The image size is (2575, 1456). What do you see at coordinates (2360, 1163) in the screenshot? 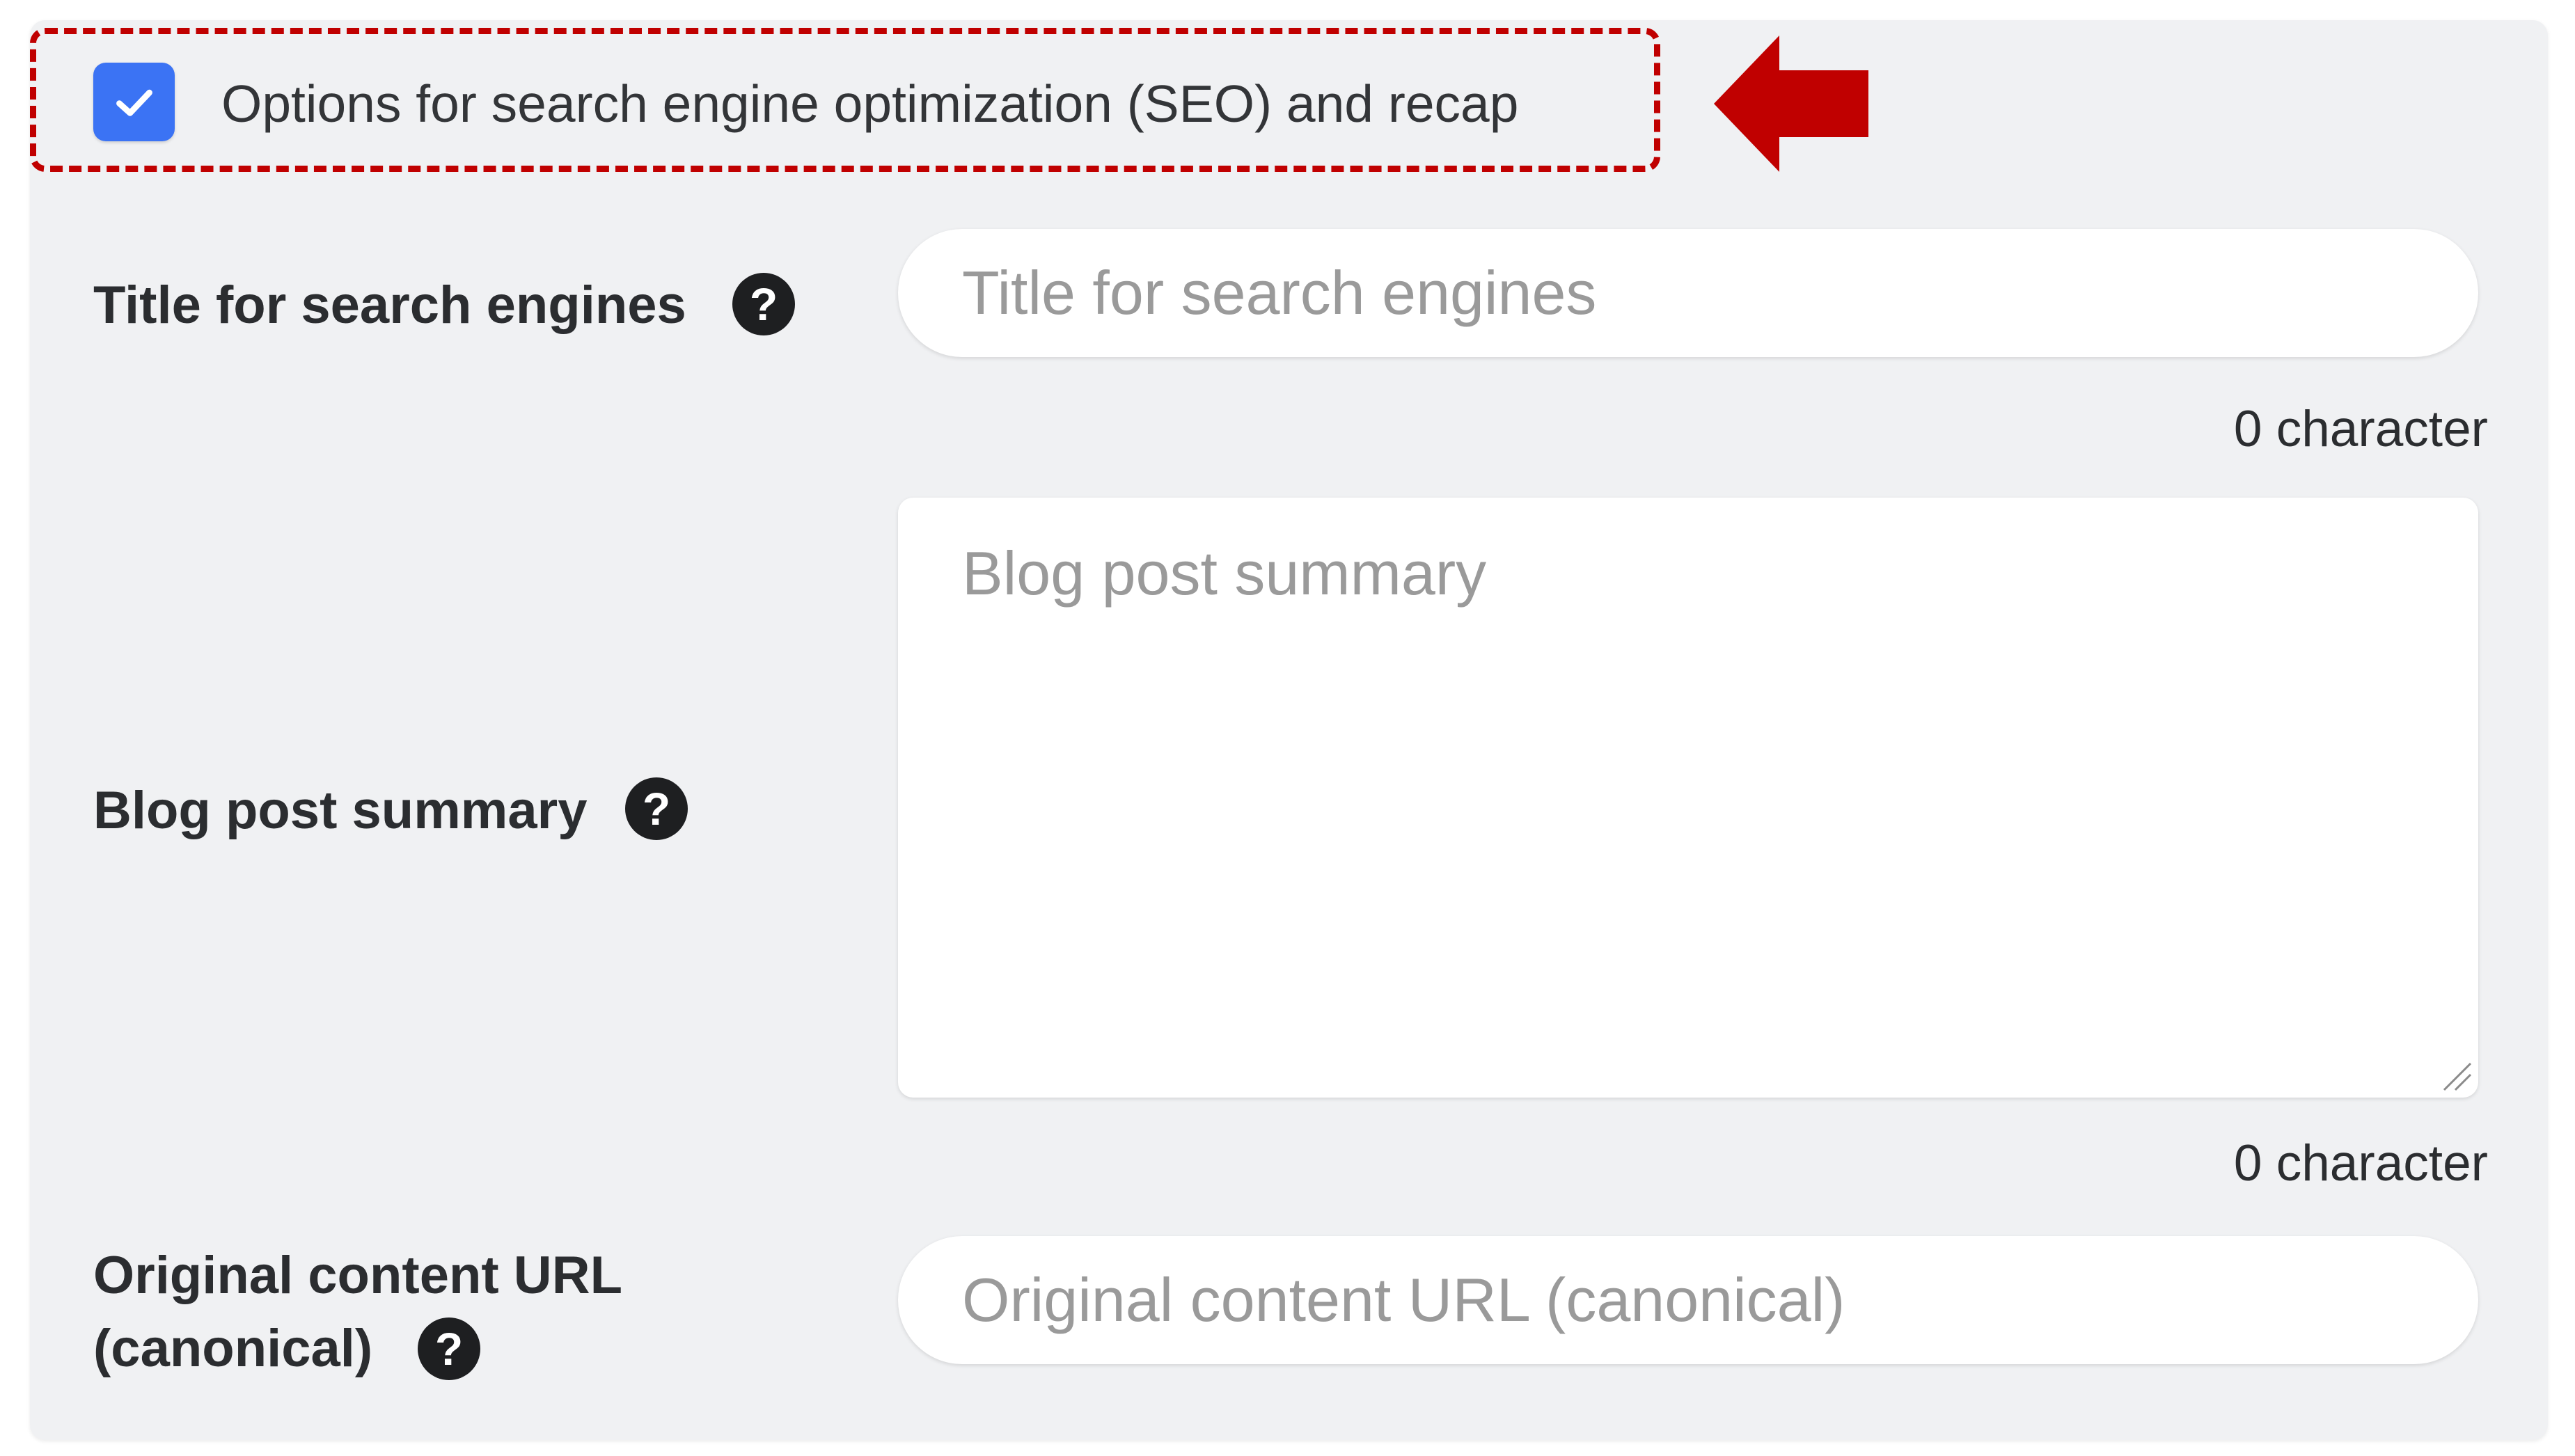
I see `summary-char-counter: 0 character` at bounding box center [2360, 1163].